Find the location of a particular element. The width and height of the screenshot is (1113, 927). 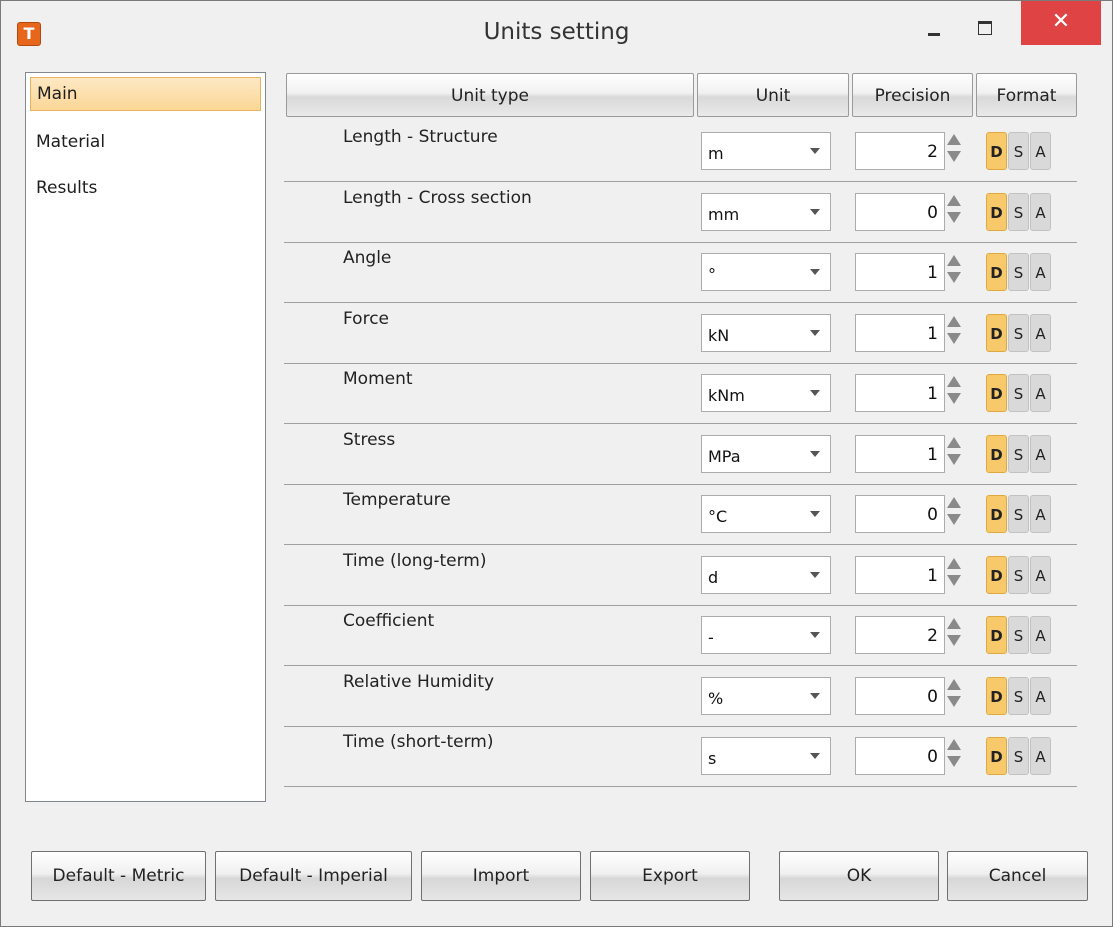

unit-dropdown: % is located at coordinates (766, 695).